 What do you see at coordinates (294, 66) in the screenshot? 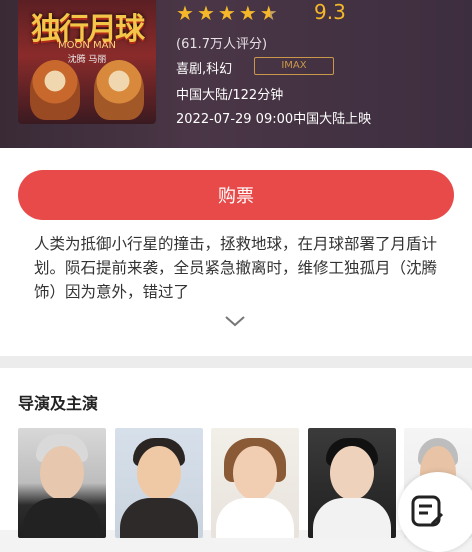
I see `imax-badge: IMAX` at bounding box center [294, 66].